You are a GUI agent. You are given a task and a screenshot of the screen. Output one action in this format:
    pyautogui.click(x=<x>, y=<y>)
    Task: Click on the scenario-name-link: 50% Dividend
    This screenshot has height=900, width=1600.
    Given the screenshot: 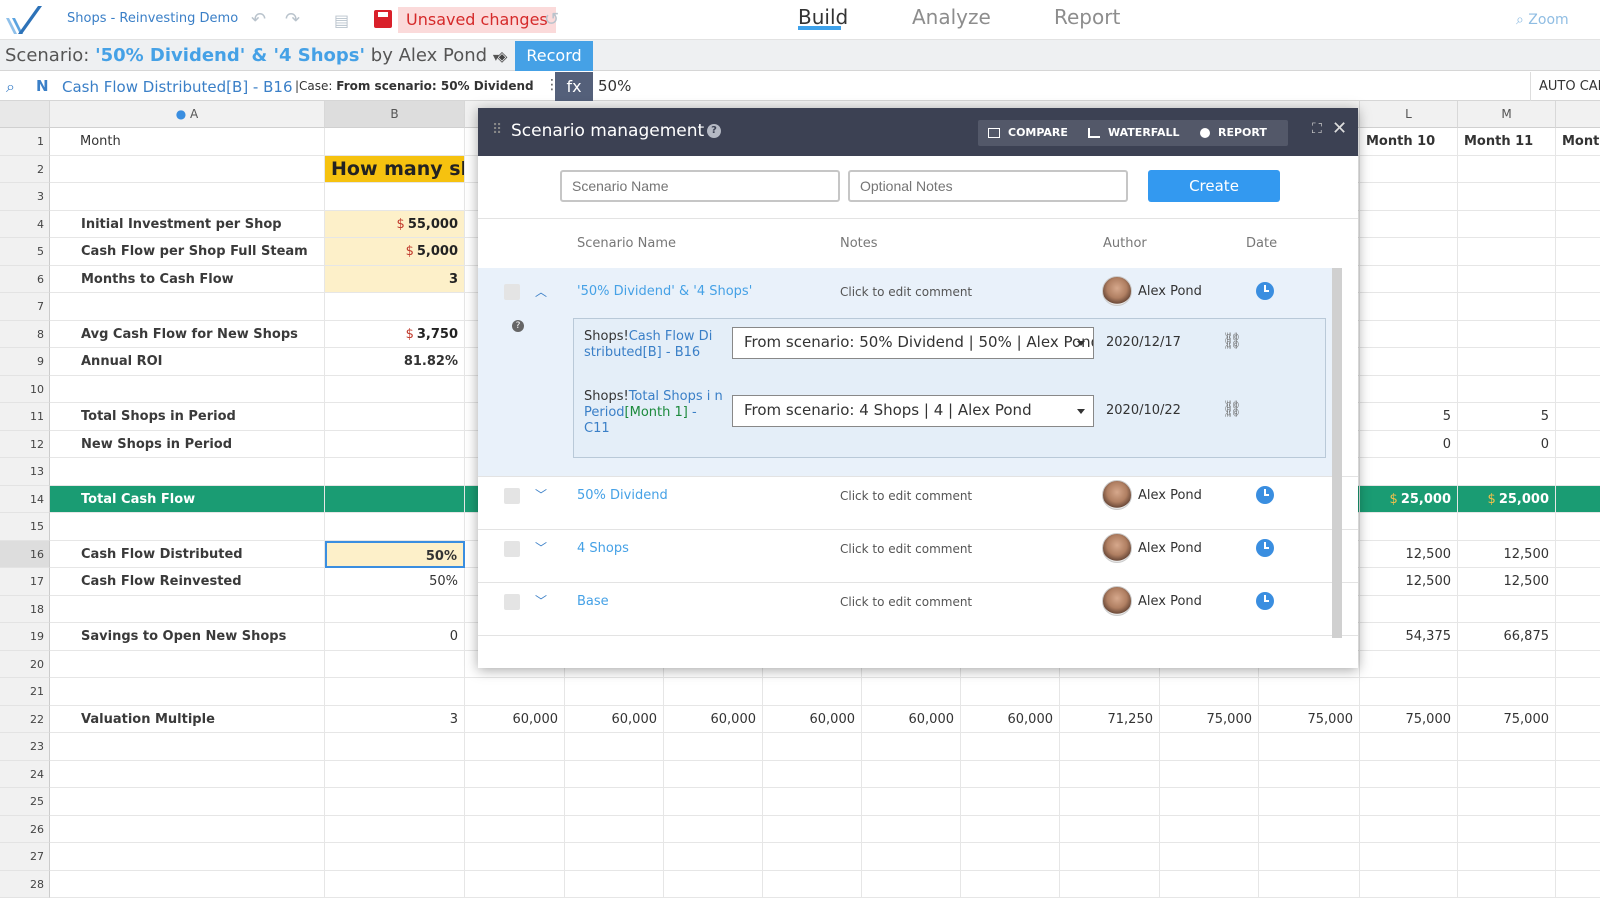 What is the action you would take?
    pyautogui.click(x=622, y=495)
    